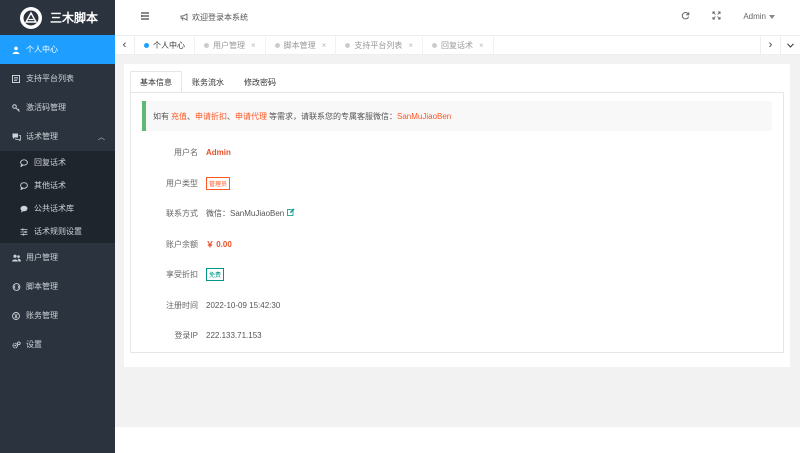 Image resolution: width=800 pixels, height=453 pixels. What do you see at coordinates (186, 335) in the screenshot?
I see `login-ip-label: 登录IP` at bounding box center [186, 335].